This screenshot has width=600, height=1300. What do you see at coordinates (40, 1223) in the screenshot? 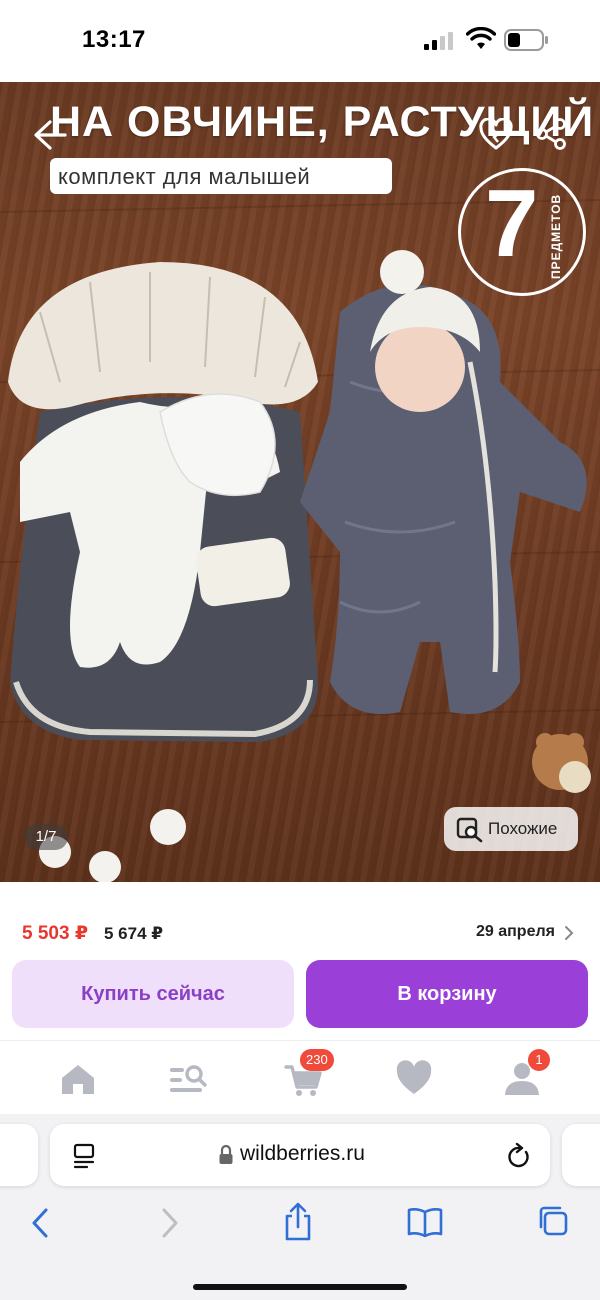
I see `browser-back-icon` at bounding box center [40, 1223].